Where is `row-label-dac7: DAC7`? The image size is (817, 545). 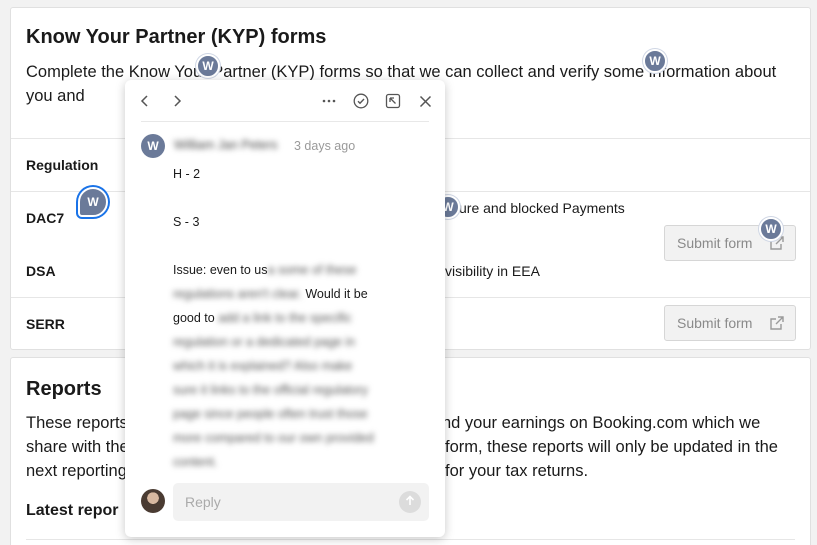 row-label-dac7: DAC7 is located at coordinates (45, 218).